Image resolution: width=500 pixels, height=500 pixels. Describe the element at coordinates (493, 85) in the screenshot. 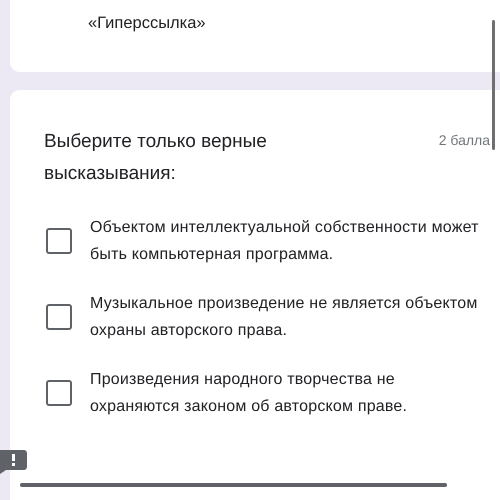

I see `scrollbar` at that location.